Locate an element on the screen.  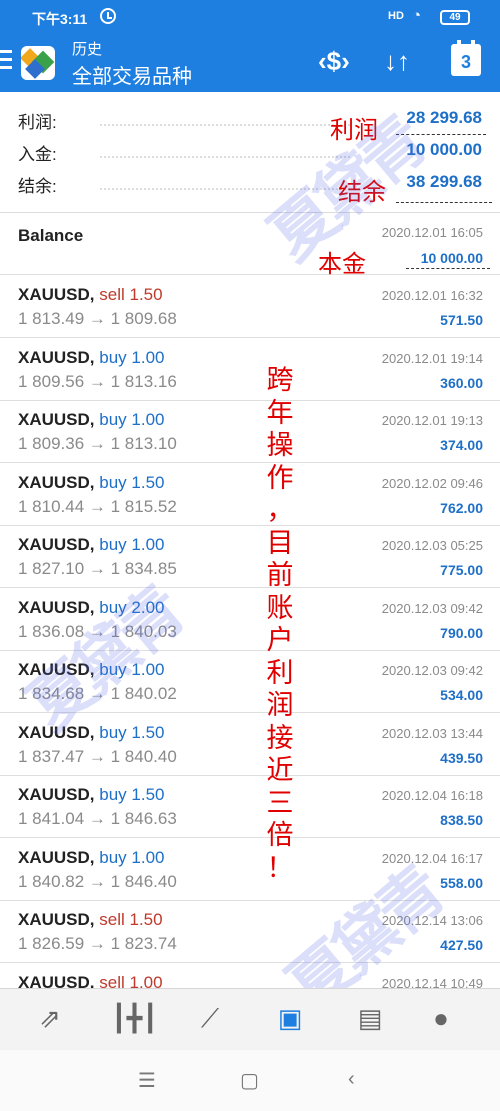
status-time: 下午3:11 is located at coordinates (60, 19).